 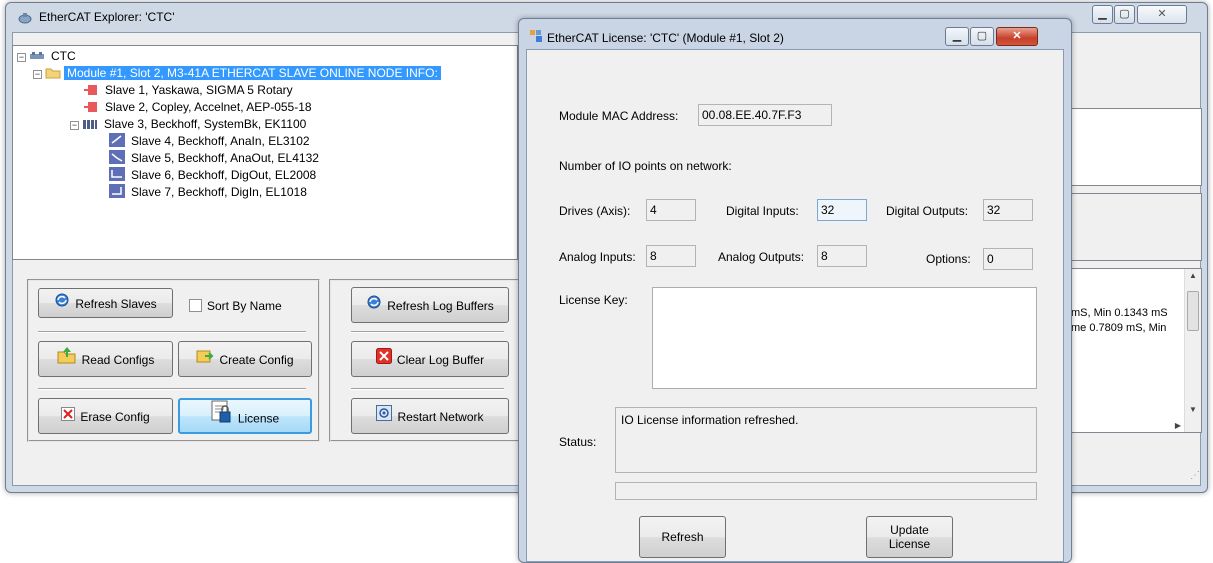 I want to click on restart-network-button: Restart Network, so click(x=430, y=416).